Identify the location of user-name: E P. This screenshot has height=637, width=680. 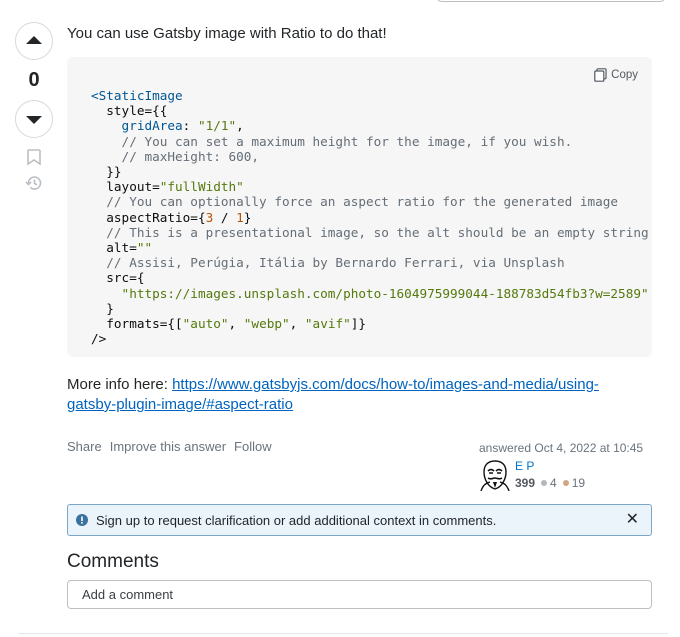
(550, 466).